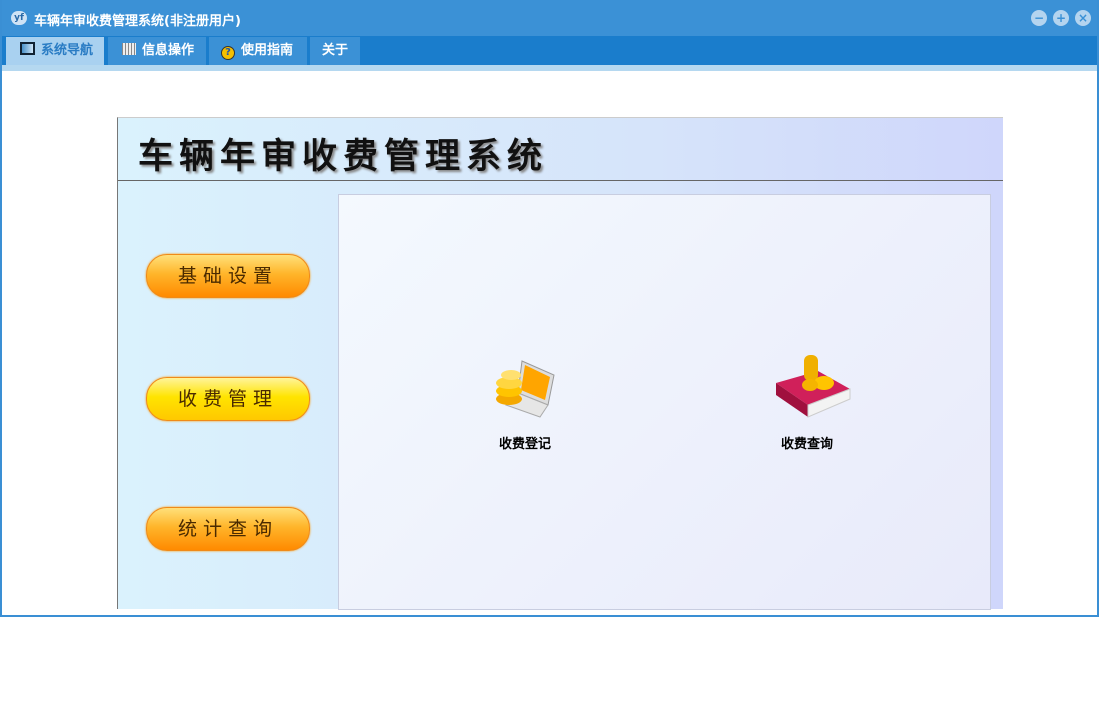  What do you see at coordinates (1083, 18) in the screenshot?
I see `close-button: ×` at bounding box center [1083, 18].